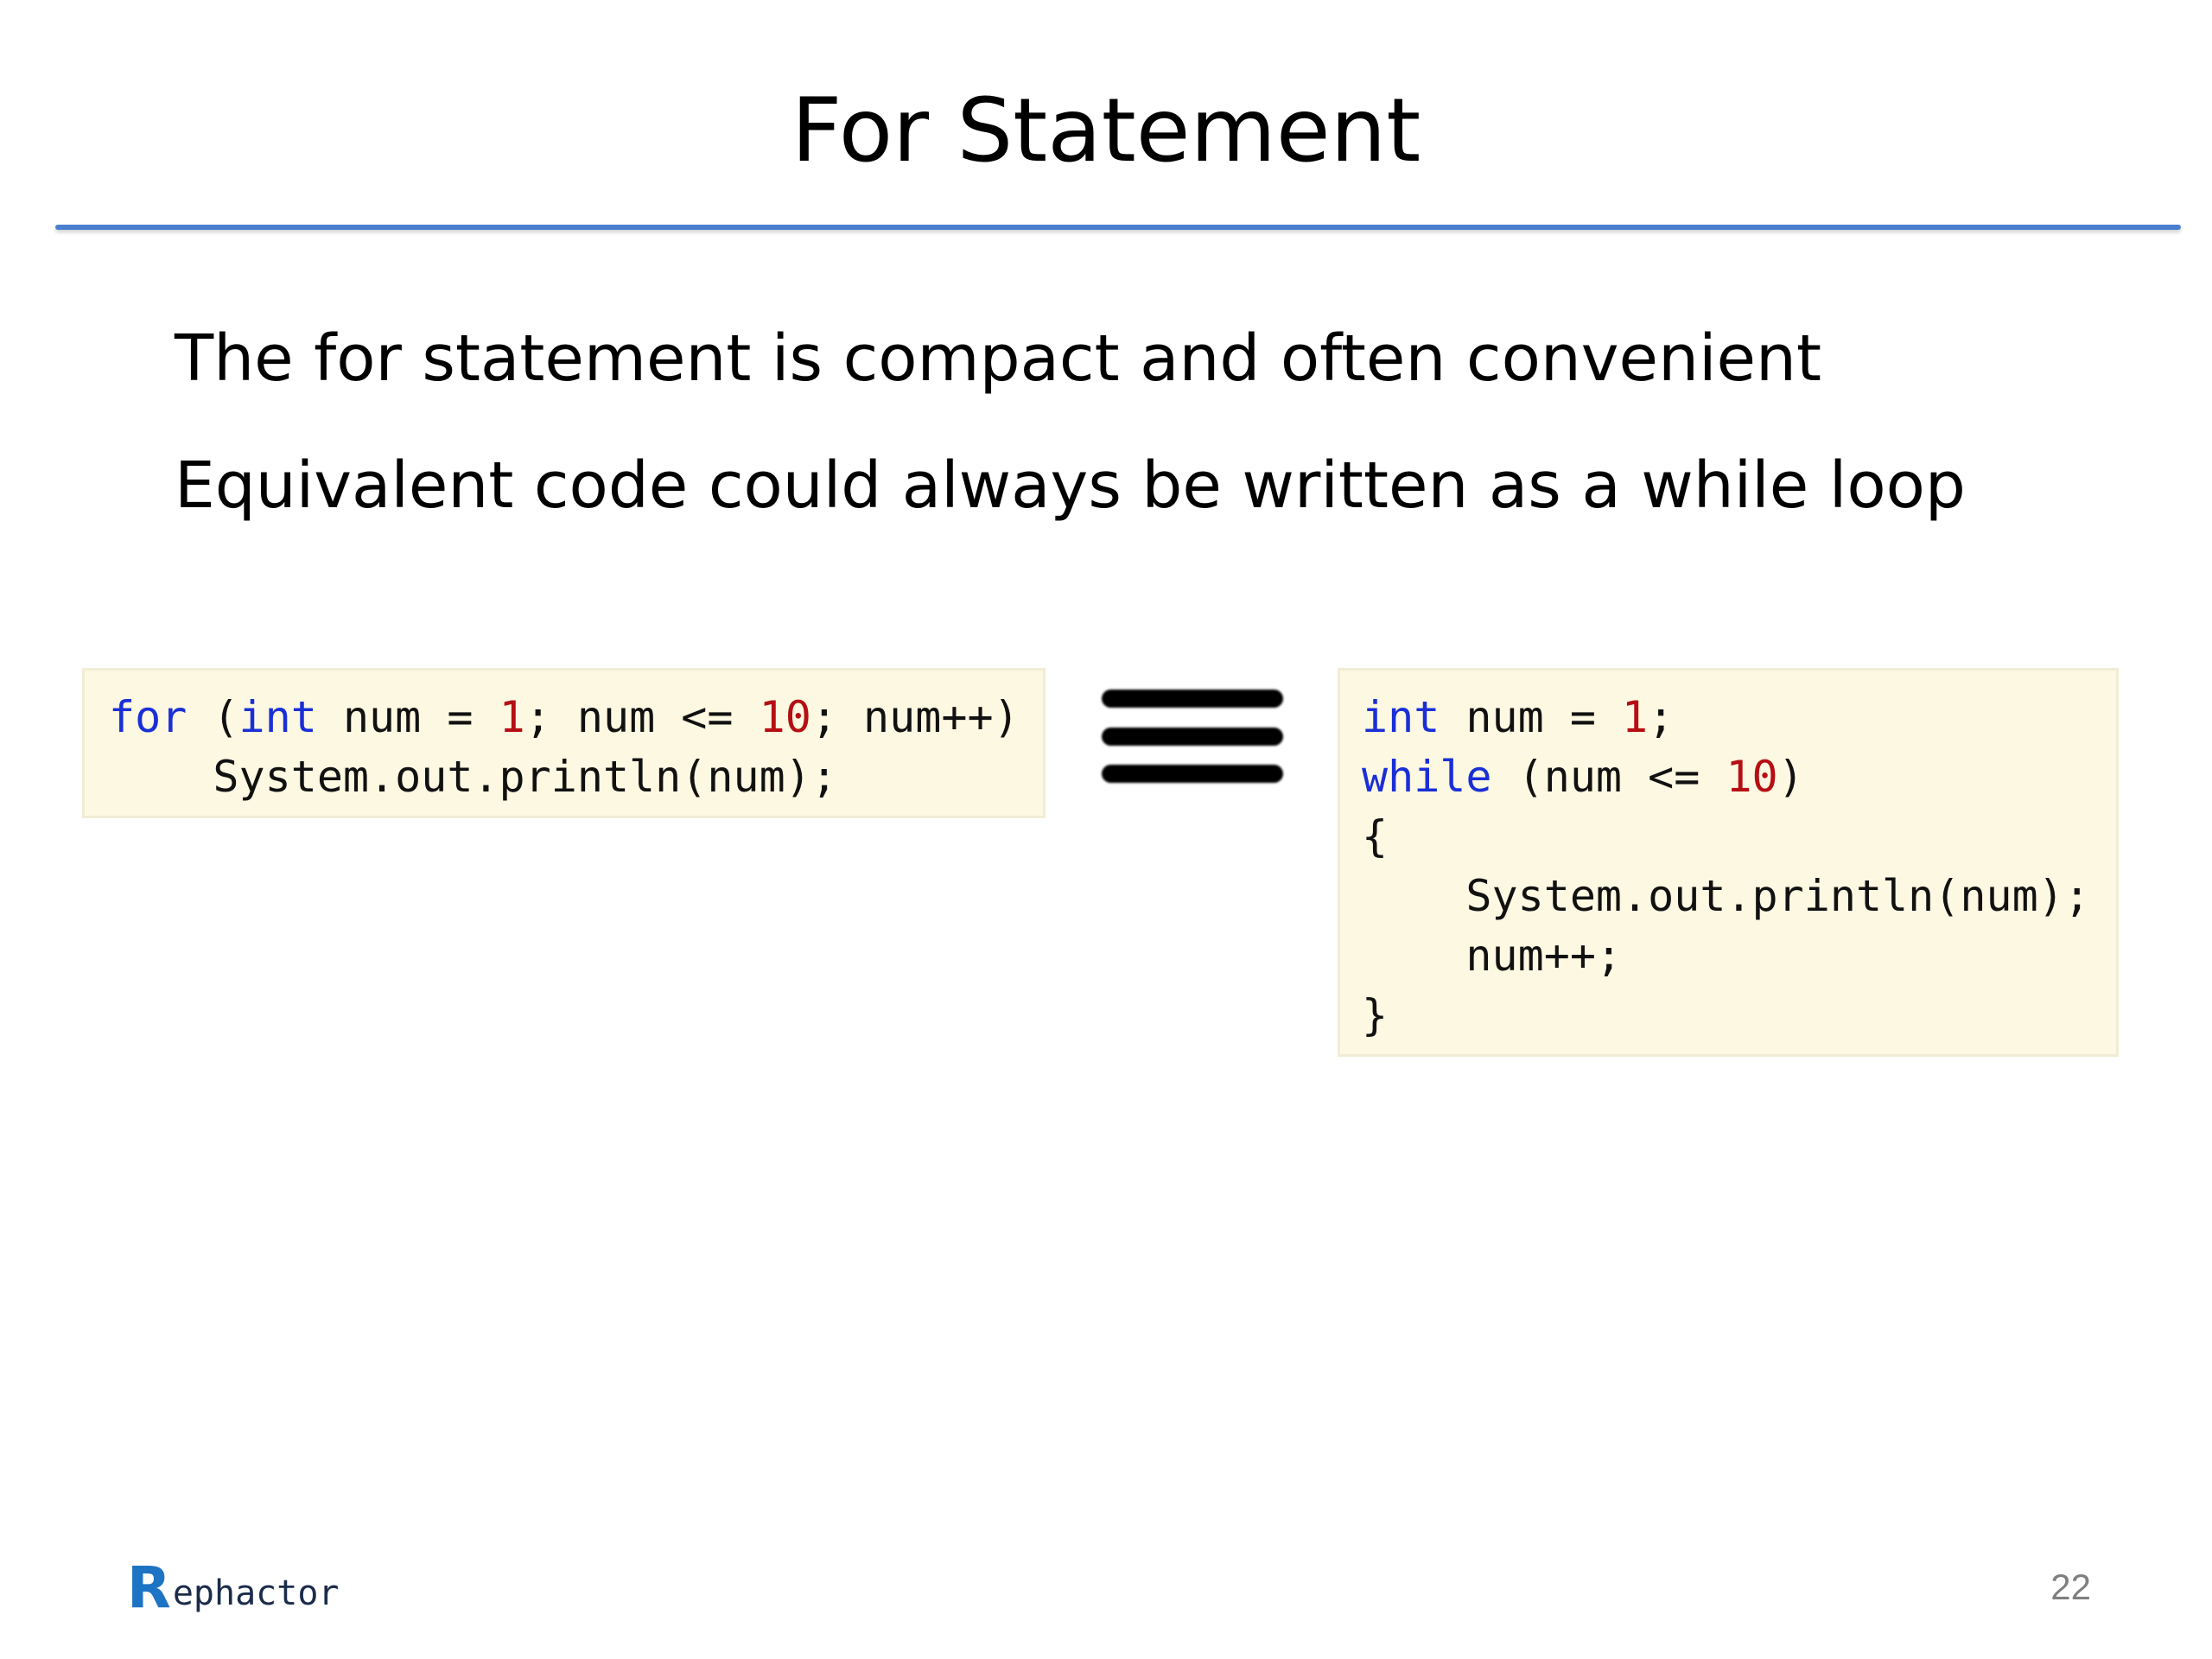  Describe the element at coordinates (1661, 717) in the screenshot. I see `code-token: ;` at that location.